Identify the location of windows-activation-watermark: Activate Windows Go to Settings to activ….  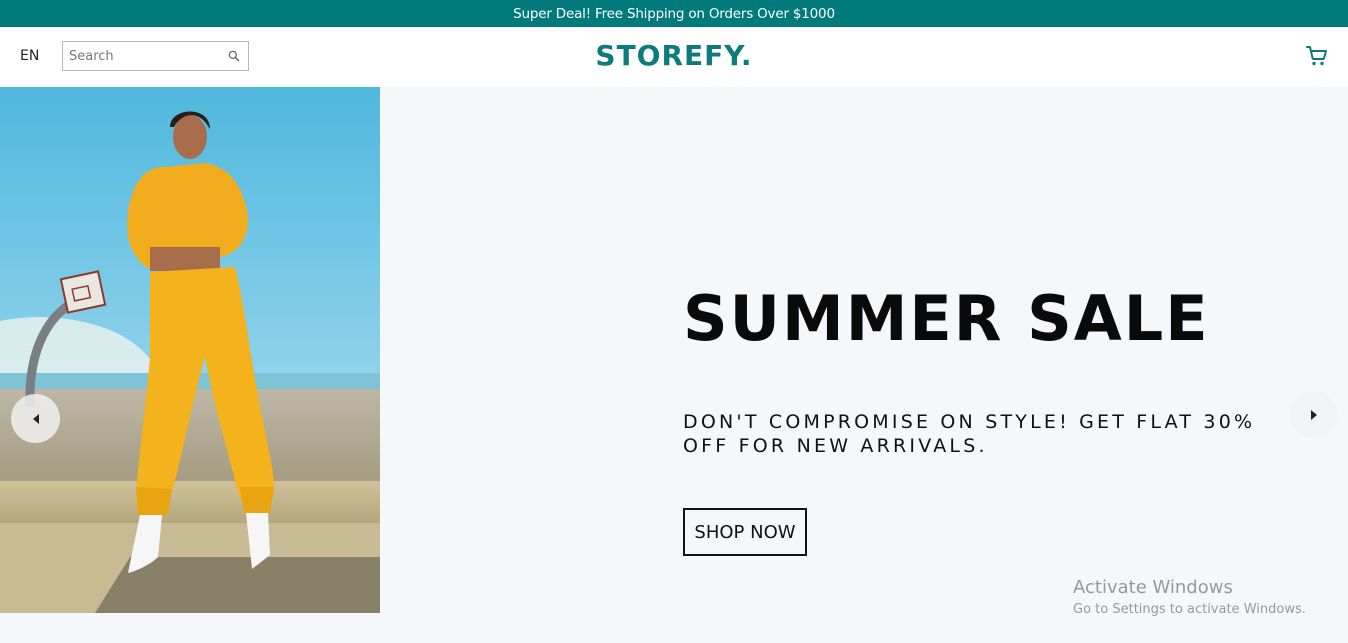
(1189, 597).